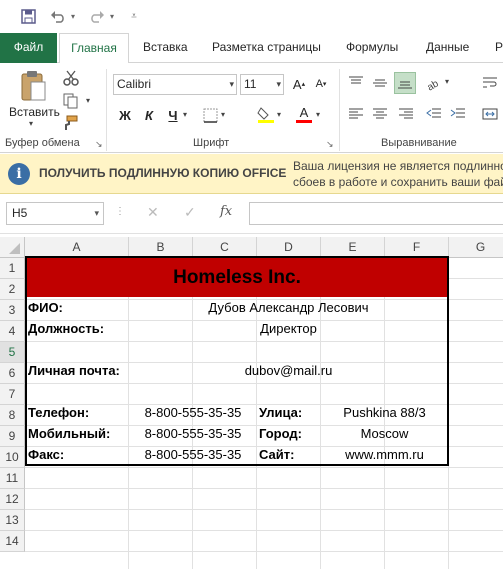 The width and height of the screenshot is (503, 569). What do you see at coordinates (12, 289) in the screenshot?
I see `row-header-2: 2` at bounding box center [12, 289].